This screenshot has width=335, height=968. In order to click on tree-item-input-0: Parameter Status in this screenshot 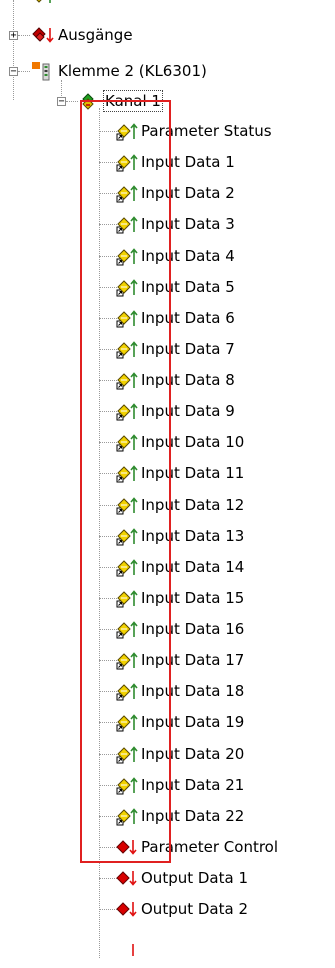, I will do `click(206, 131)`.